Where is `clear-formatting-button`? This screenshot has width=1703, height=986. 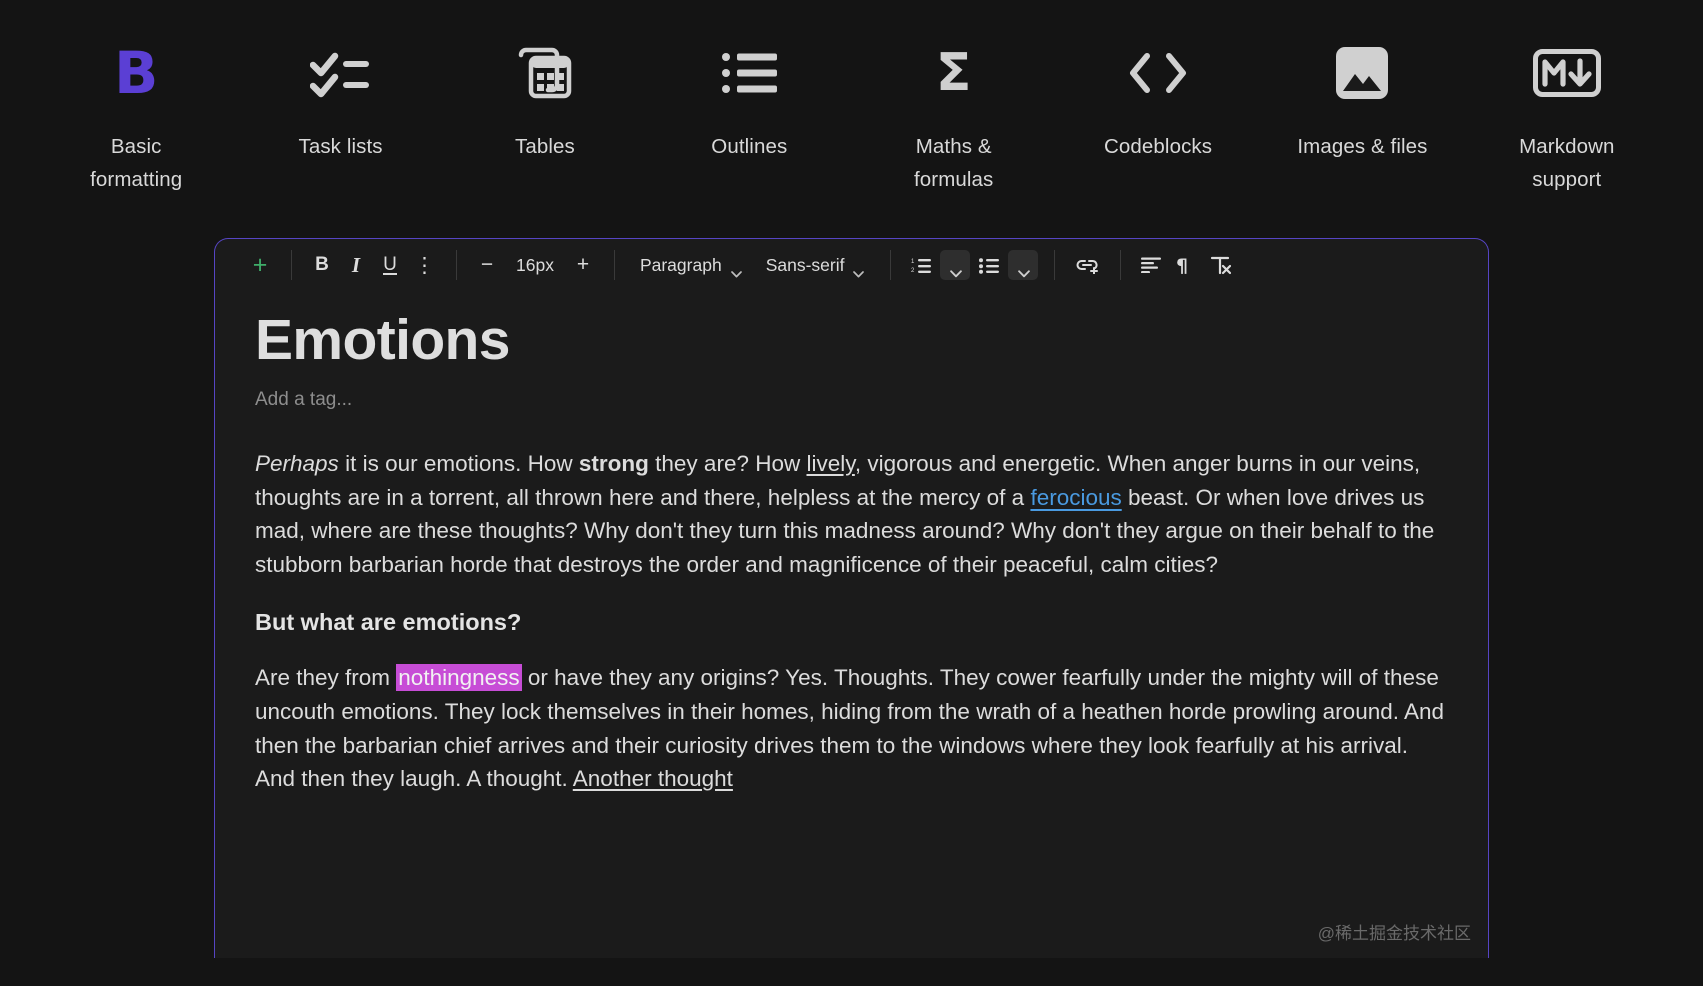 clear-formatting-button is located at coordinates (1220, 265).